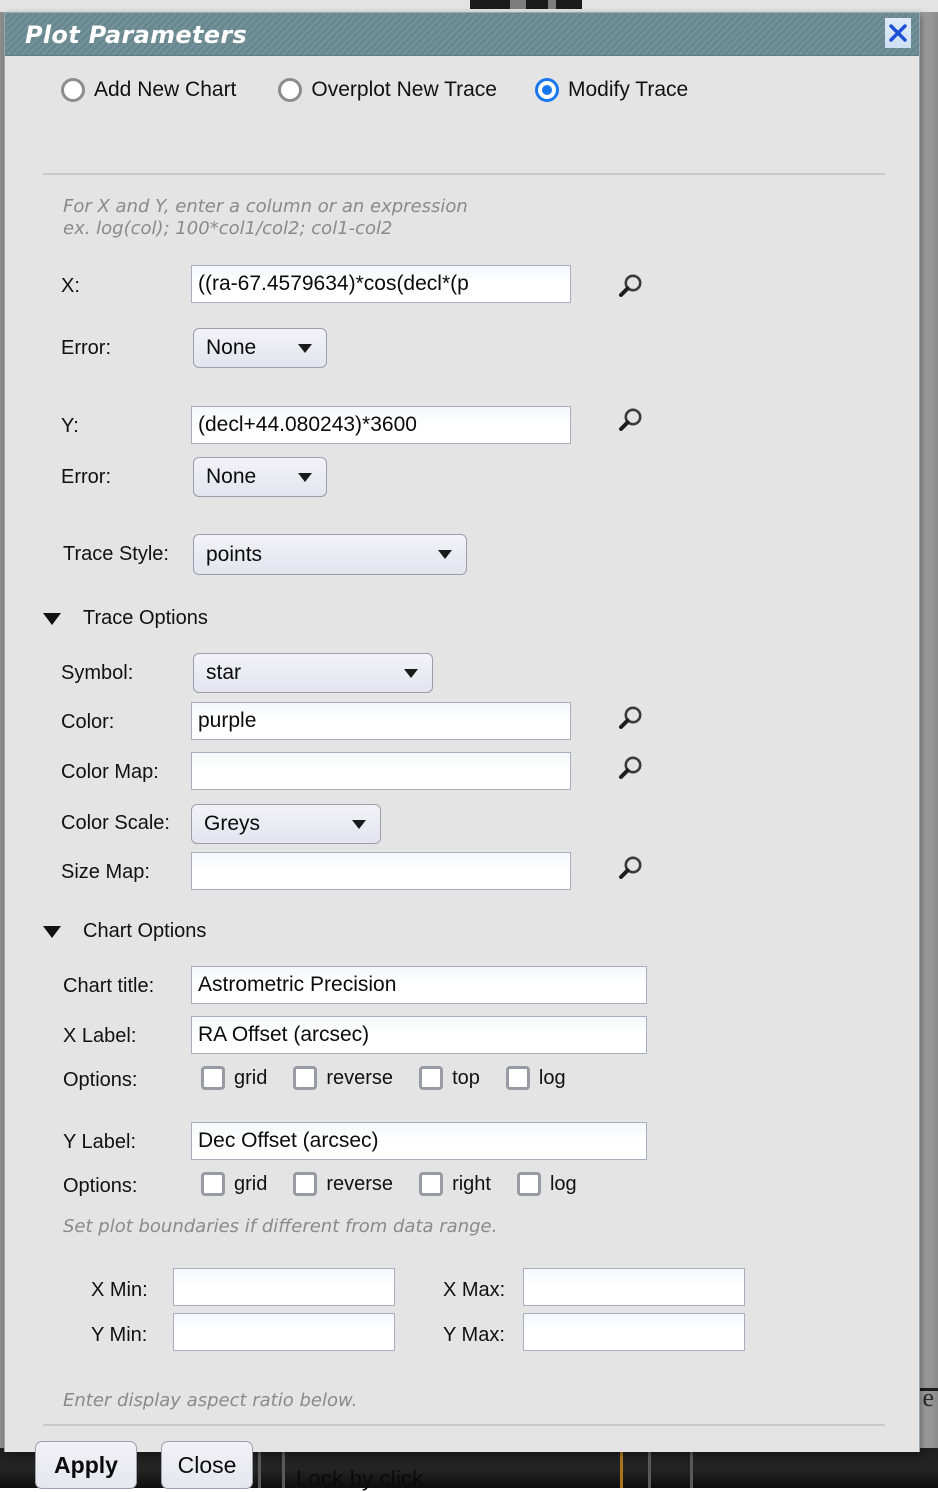 This screenshot has width=938, height=1492. I want to click on radio-label: Modify Trace, so click(628, 90).